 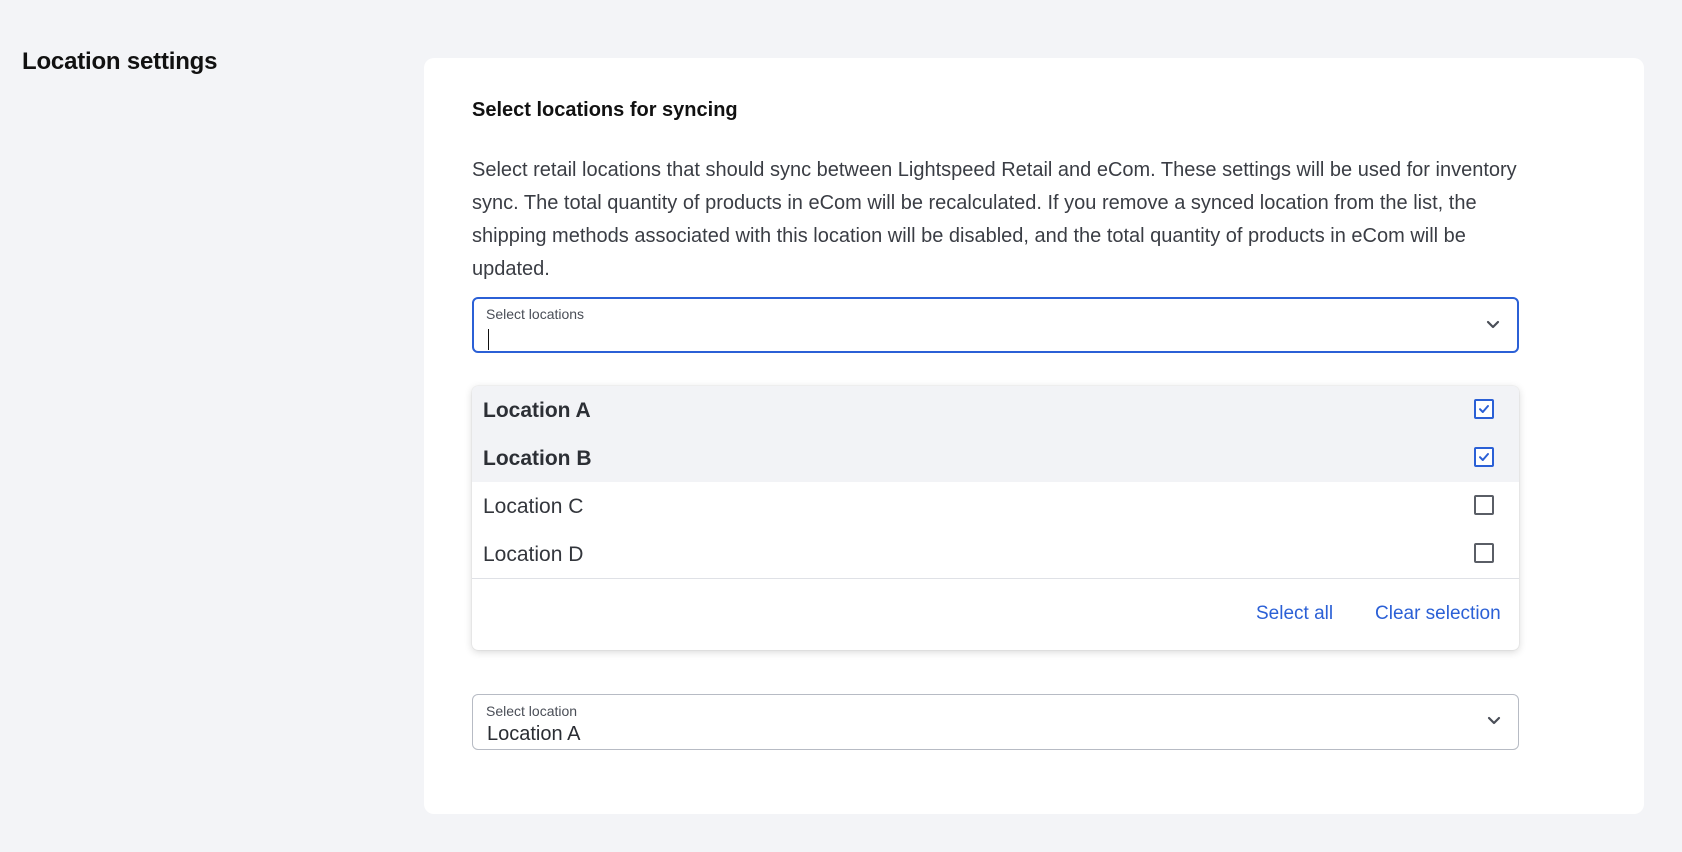 What do you see at coordinates (532, 711) in the screenshot?
I see `select-location-label: Select location` at bounding box center [532, 711].